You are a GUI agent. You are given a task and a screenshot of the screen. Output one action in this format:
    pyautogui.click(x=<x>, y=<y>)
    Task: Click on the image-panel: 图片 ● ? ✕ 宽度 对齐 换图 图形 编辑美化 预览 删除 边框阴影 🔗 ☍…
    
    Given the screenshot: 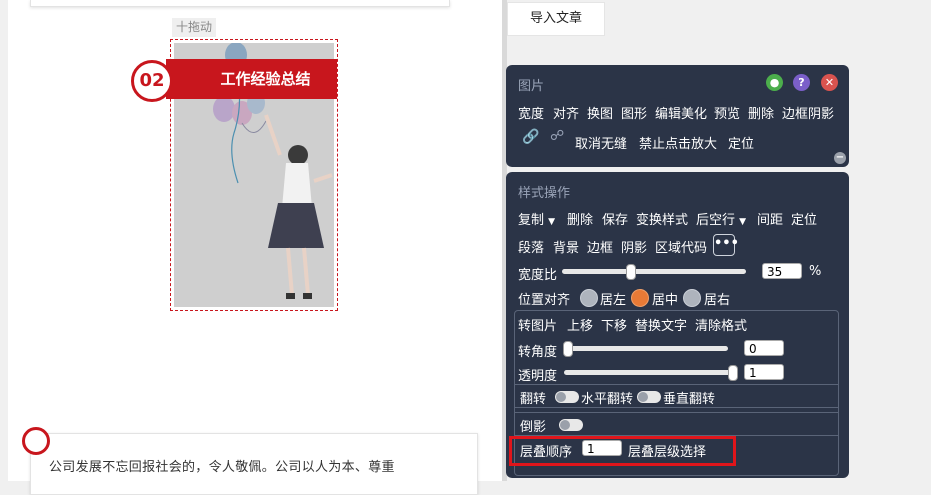 What is the action you would take?
    pyautogui.click(x=677, y=116)
    